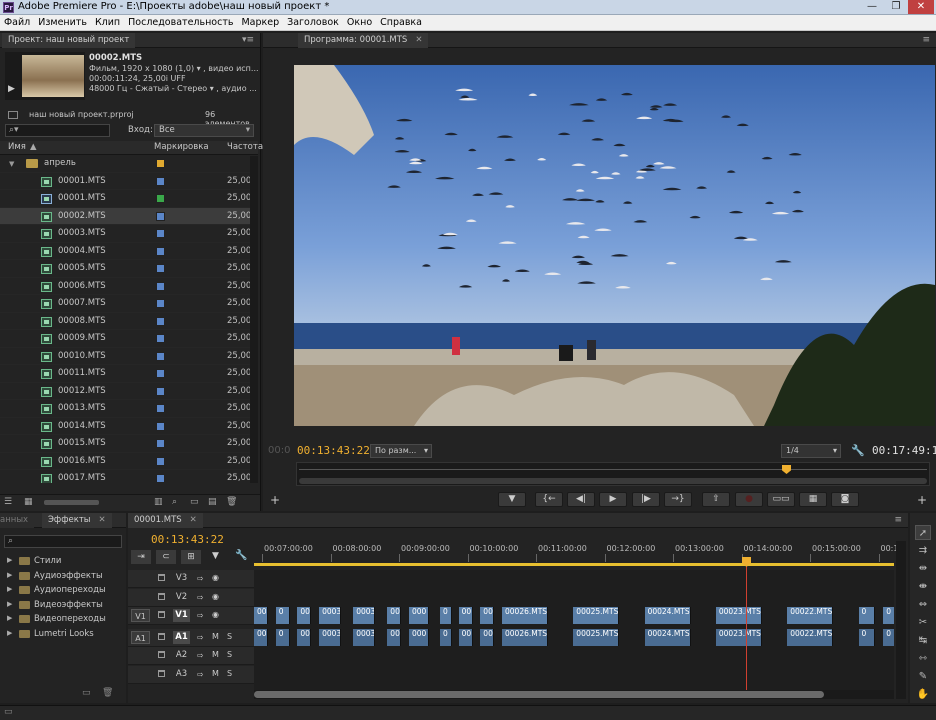 The width and height of the screenshot is (936, 720). What do you see at coordinates (129, 426) in the screenshot?
I see `list-item: 00014.MTS 25,00` at bounding box center [129, 426].